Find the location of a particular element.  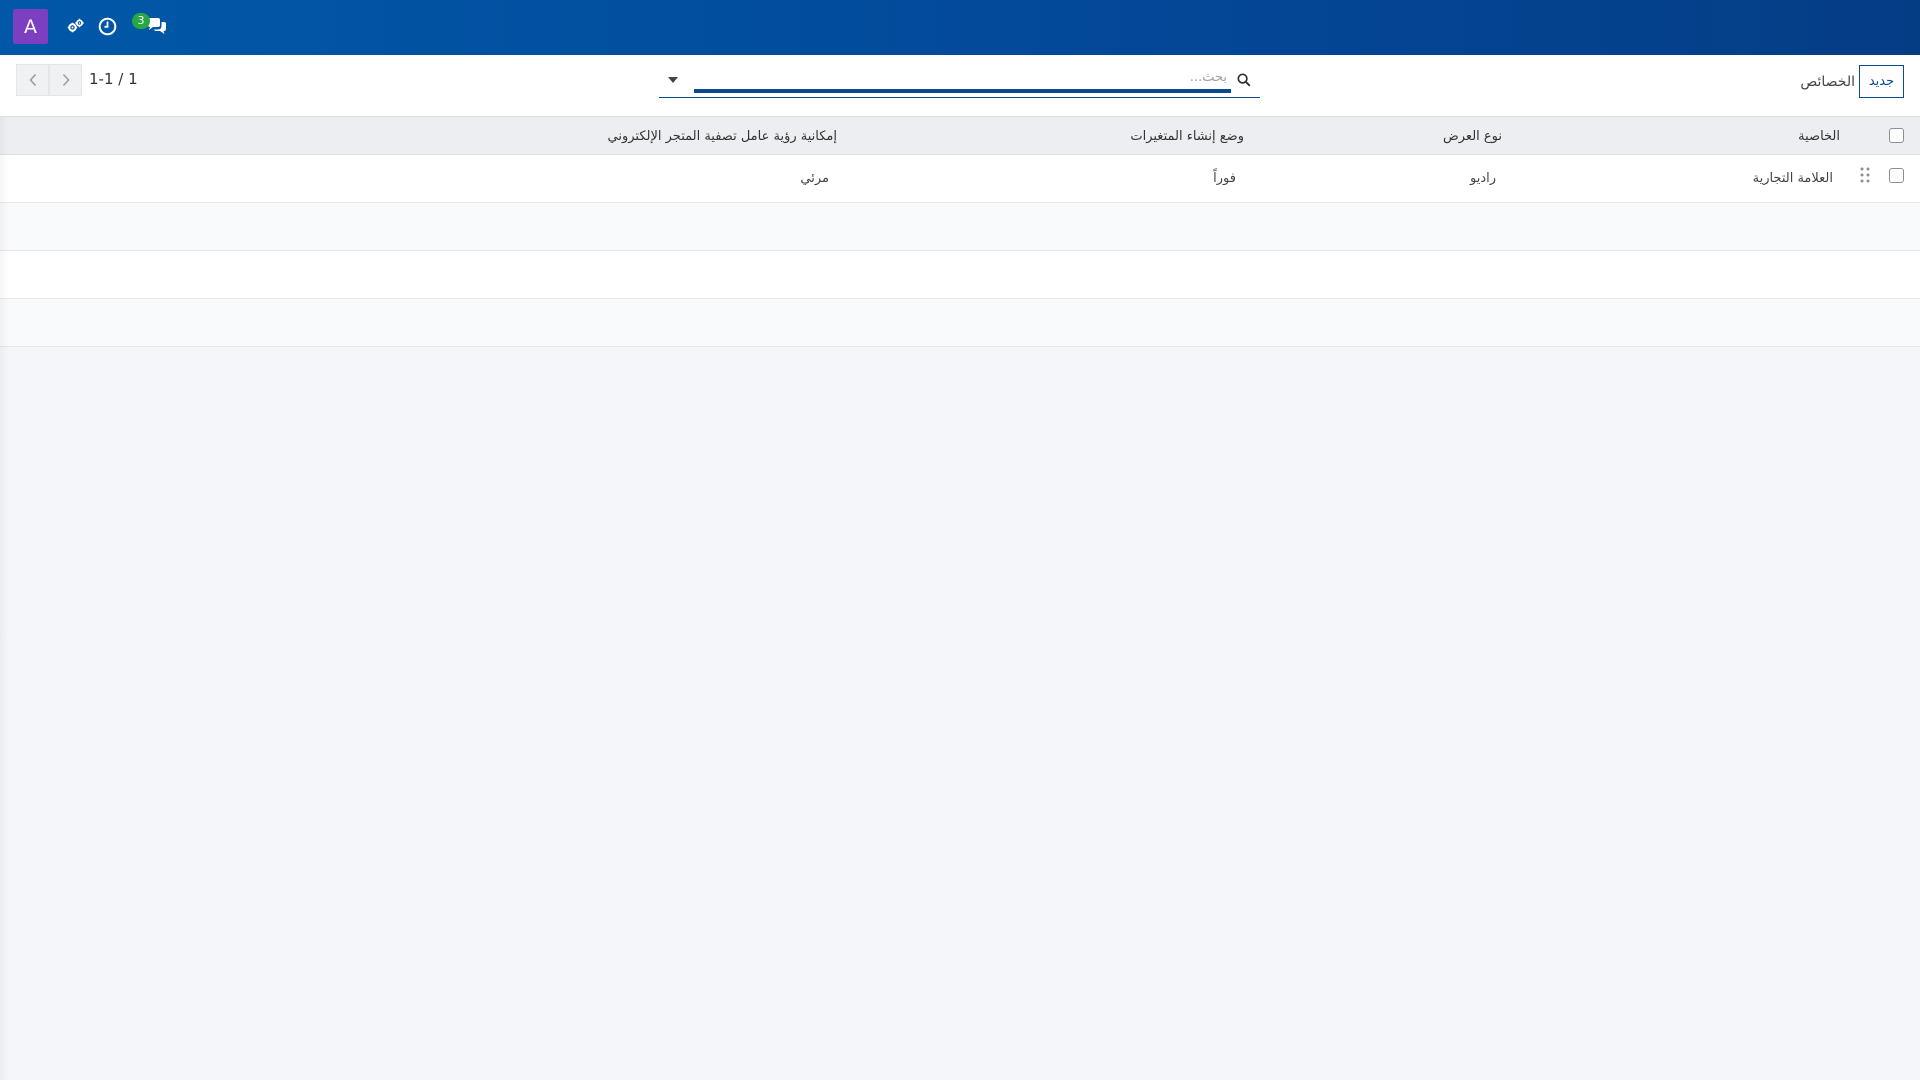

column-header-variant-creation: وضع إنشاء المتغيرات is located at coordinates (1187, 136).